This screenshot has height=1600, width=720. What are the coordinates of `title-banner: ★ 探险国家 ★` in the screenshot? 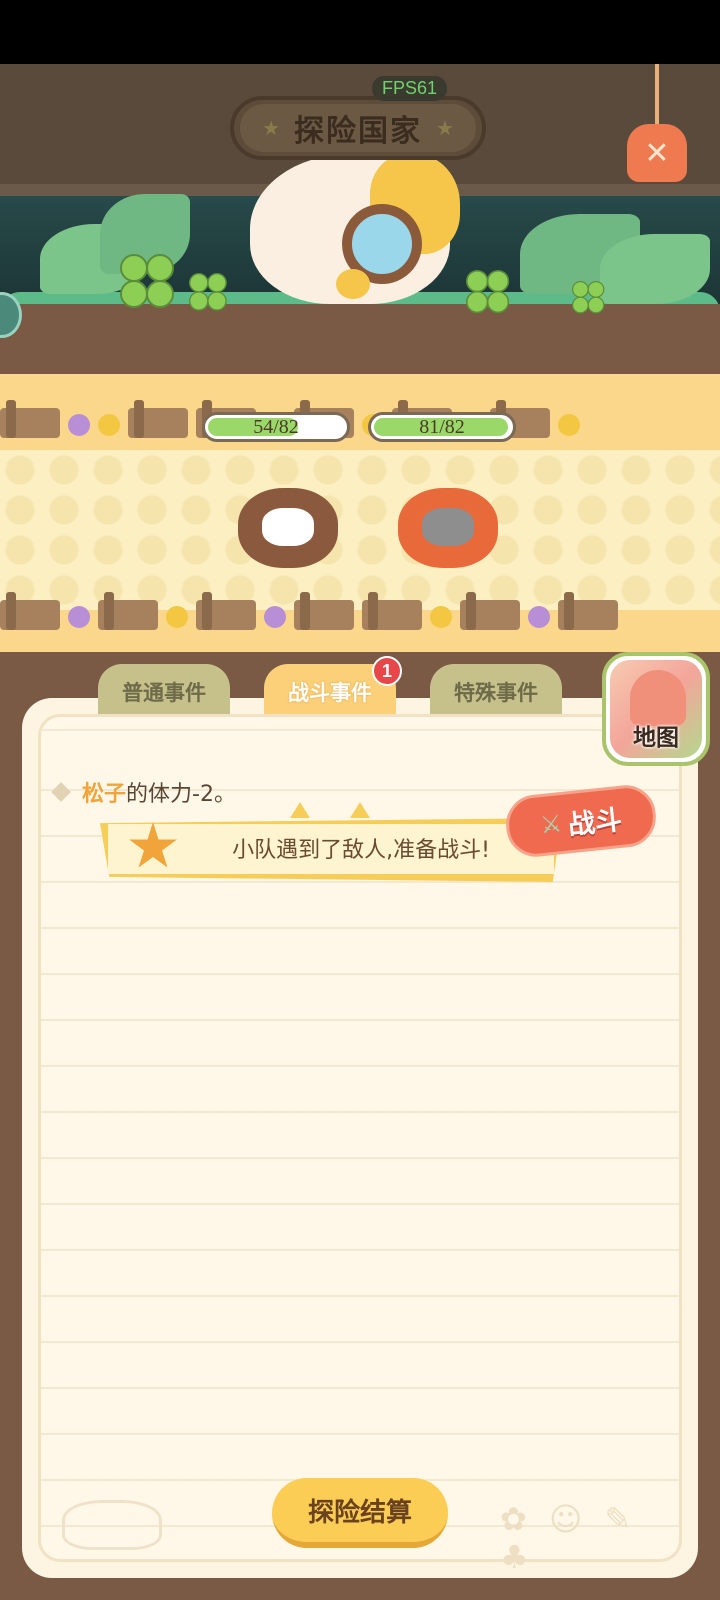 It's located at (358, 128).